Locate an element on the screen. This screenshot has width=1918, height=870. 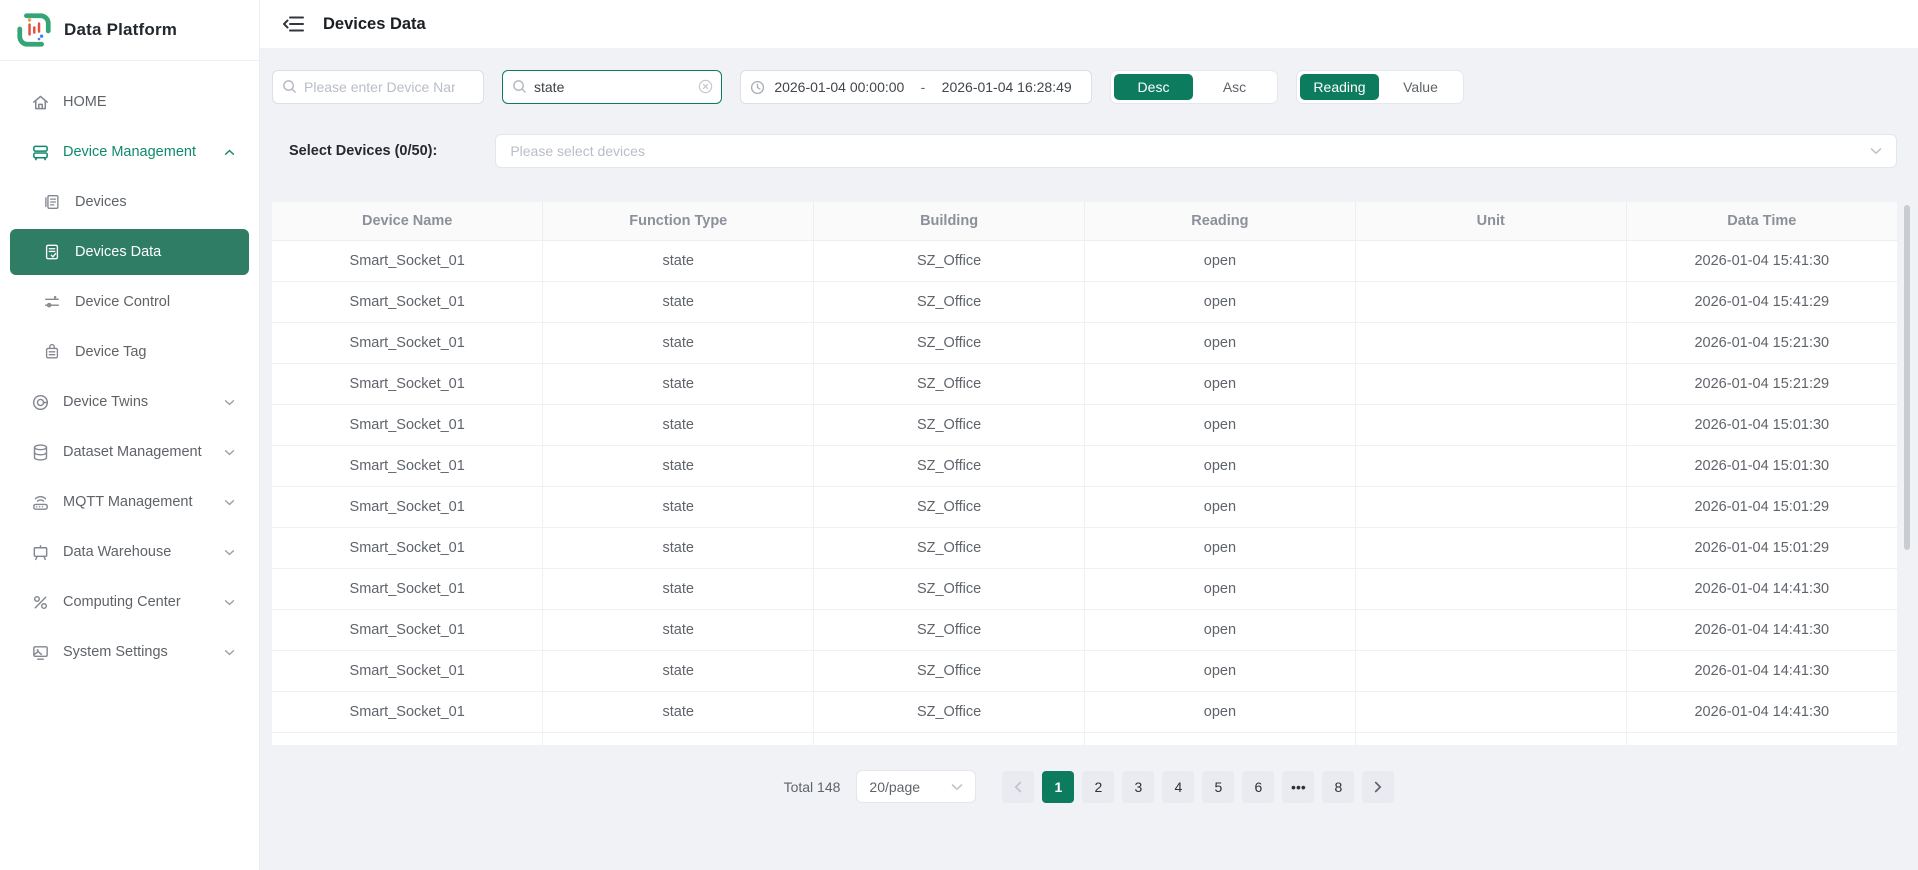
page-button-2: 2 is located at coordinates (1098, 786).